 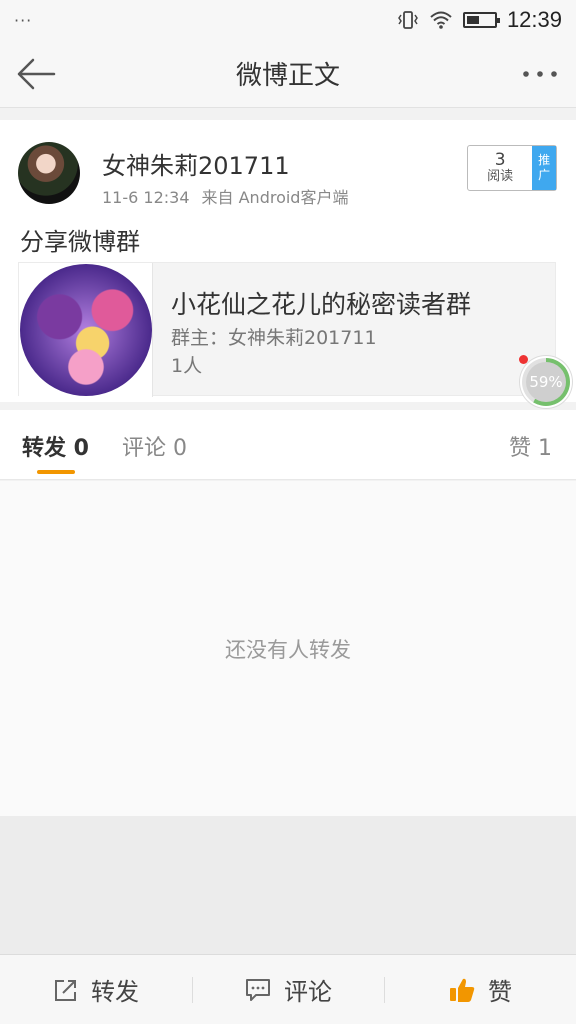 What do you see at coordinates (441, 20) in the screenshot?
I see `wifi-icon` at bounding box center [441, 20].